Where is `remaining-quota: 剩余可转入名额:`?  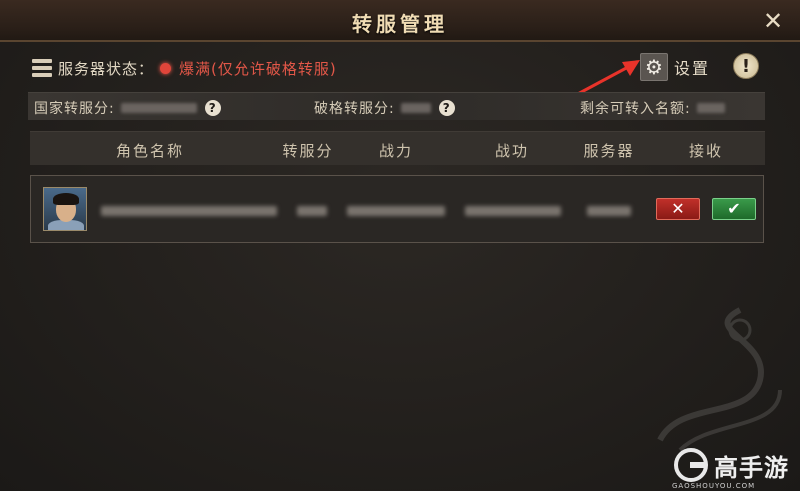 remaining-quota: 剩余可转入名额: is located at coordinates (652, 108).